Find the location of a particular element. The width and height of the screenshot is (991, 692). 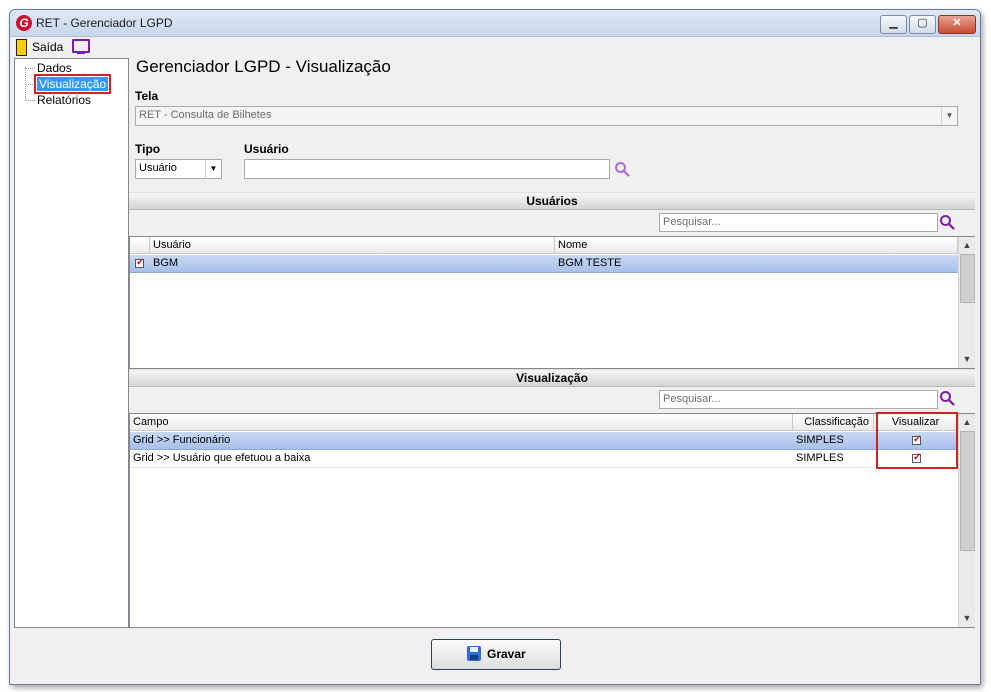

visualization-grid-scrollbar: ▲ ▼ is located at coordinates (966, 520).